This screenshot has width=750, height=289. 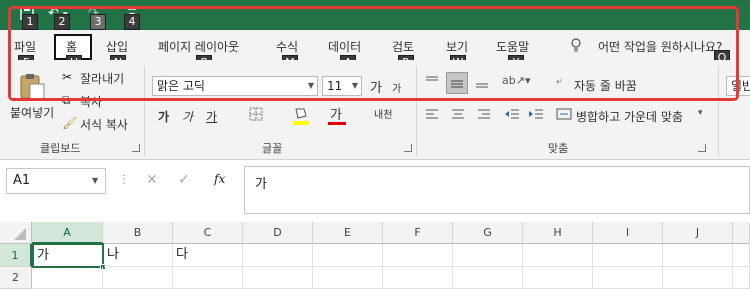 What do you see at coordinates (702, 148) in the screenshot?
I see `alignment-launcher-icon` at bounding box center [702, 148].